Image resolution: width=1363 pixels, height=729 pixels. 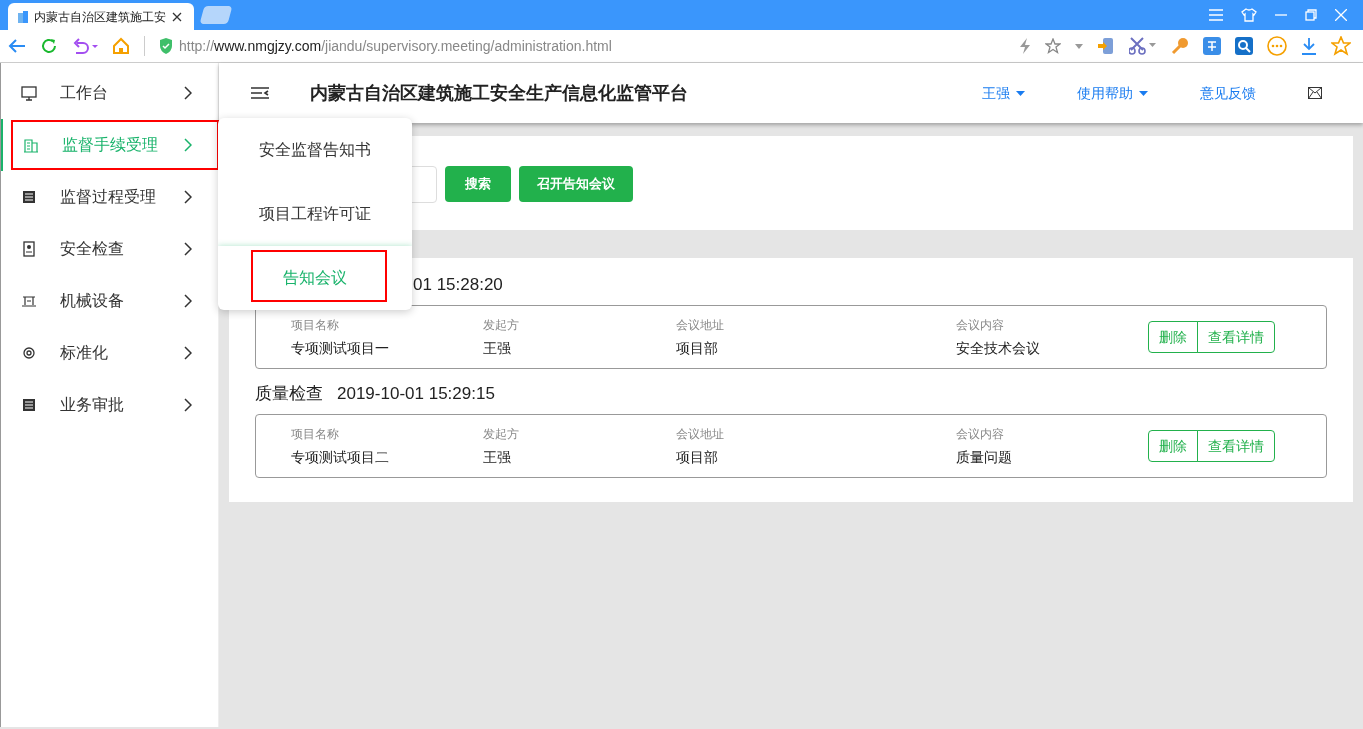 I want to click on meeting-title: 质量检查, so click(x=289, y=394).